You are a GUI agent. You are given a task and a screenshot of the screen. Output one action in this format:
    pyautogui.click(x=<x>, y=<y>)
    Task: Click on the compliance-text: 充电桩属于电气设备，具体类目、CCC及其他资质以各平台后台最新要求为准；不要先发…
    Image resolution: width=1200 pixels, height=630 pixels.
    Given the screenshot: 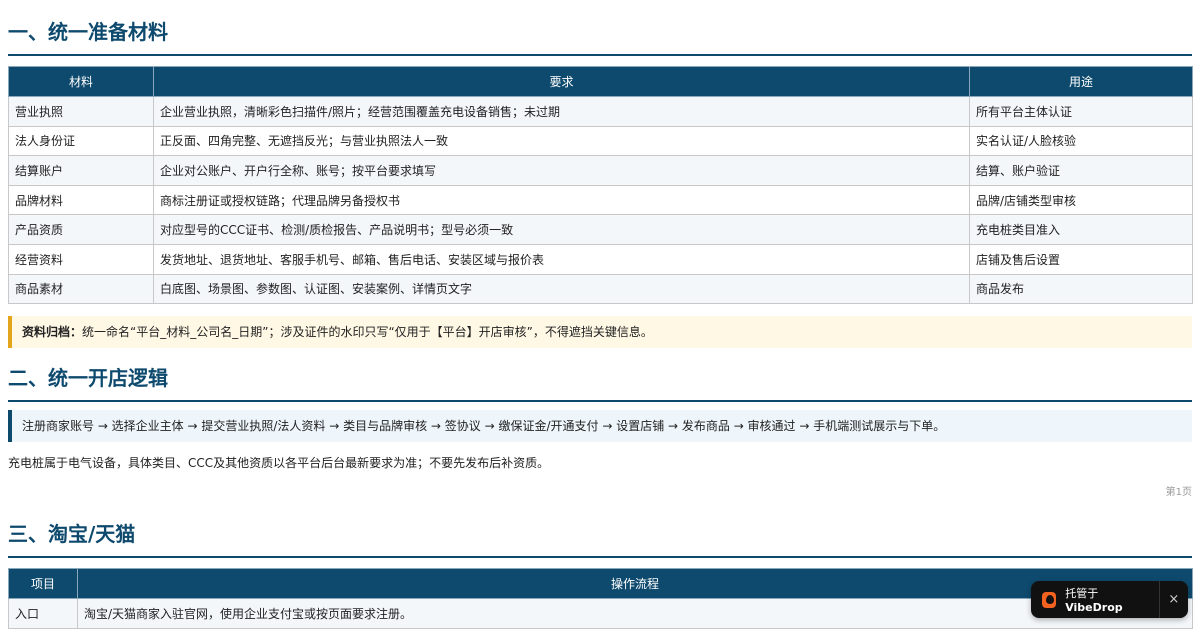 What is the action you would take?
    pyautogui.click(x=279, y=463)
    